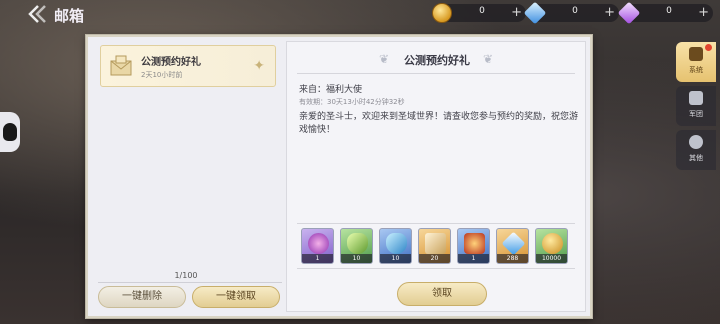 The height and width of the screenshot is (324, 720). Describe the element at coordinates (442, 294) in the screenshot. I see `claim-button: 领取` at that location.